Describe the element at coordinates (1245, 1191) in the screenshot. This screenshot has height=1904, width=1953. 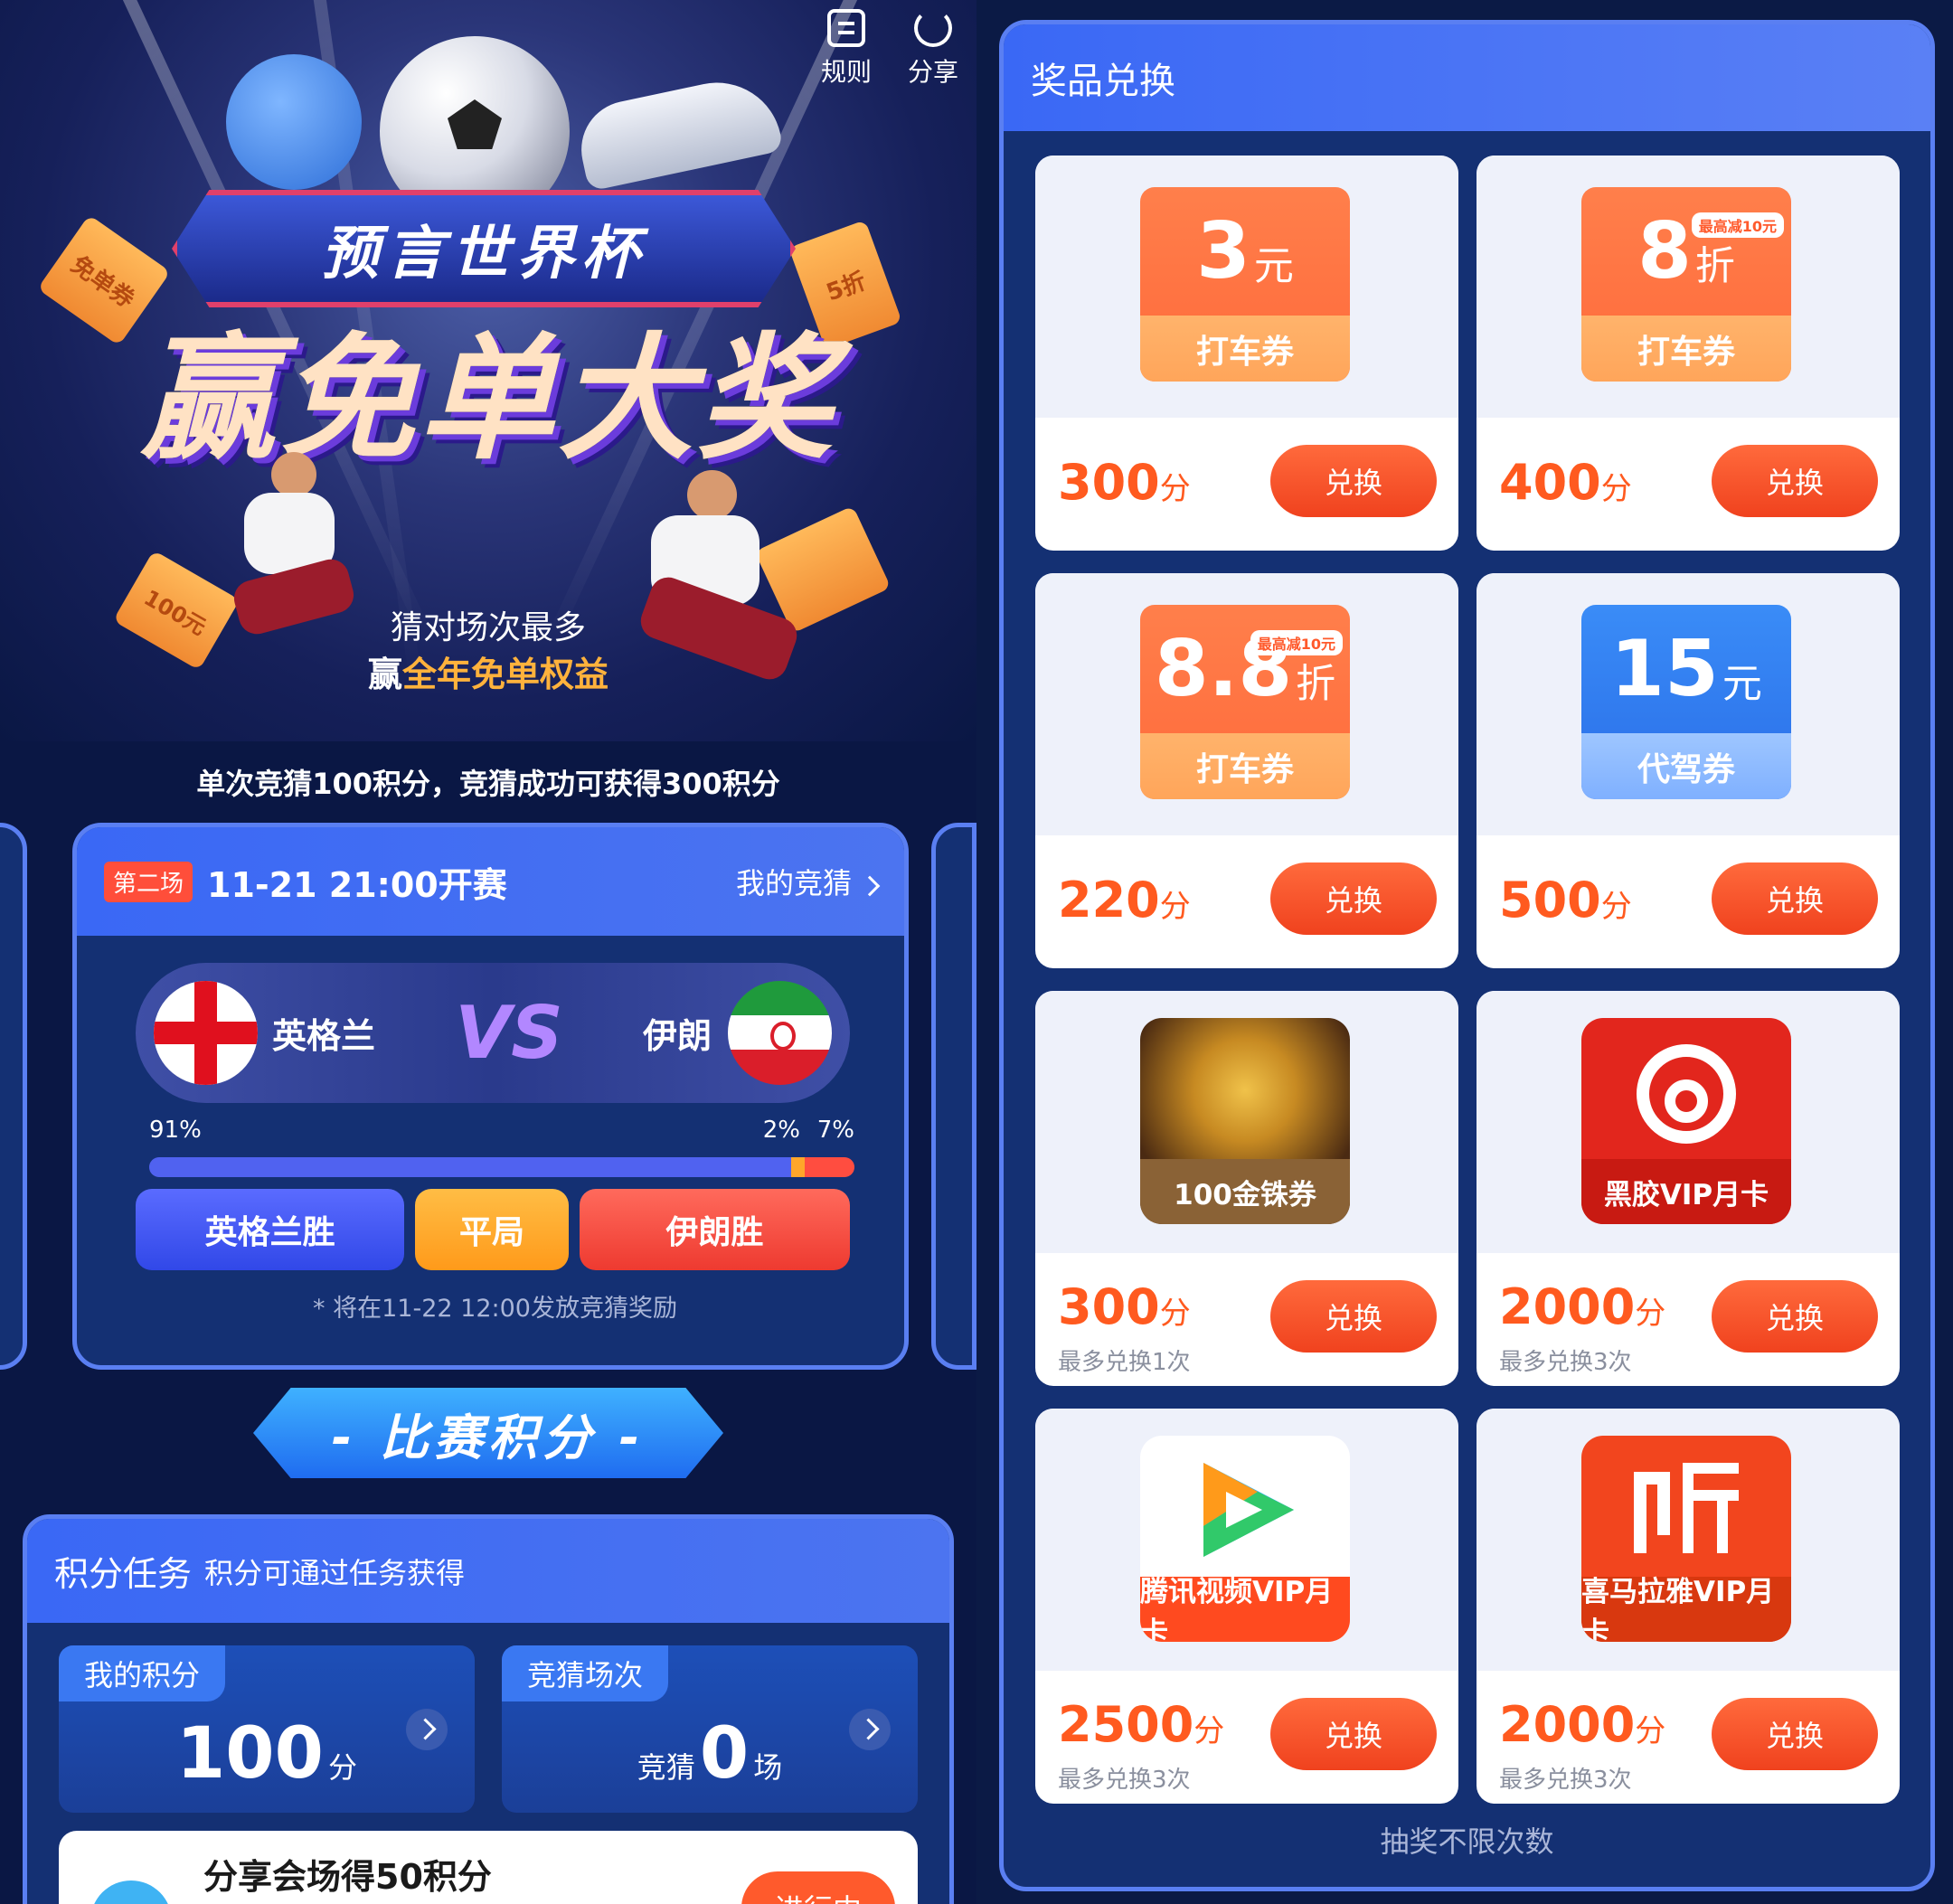
I see `prize-label: 100金铢券` at that location.